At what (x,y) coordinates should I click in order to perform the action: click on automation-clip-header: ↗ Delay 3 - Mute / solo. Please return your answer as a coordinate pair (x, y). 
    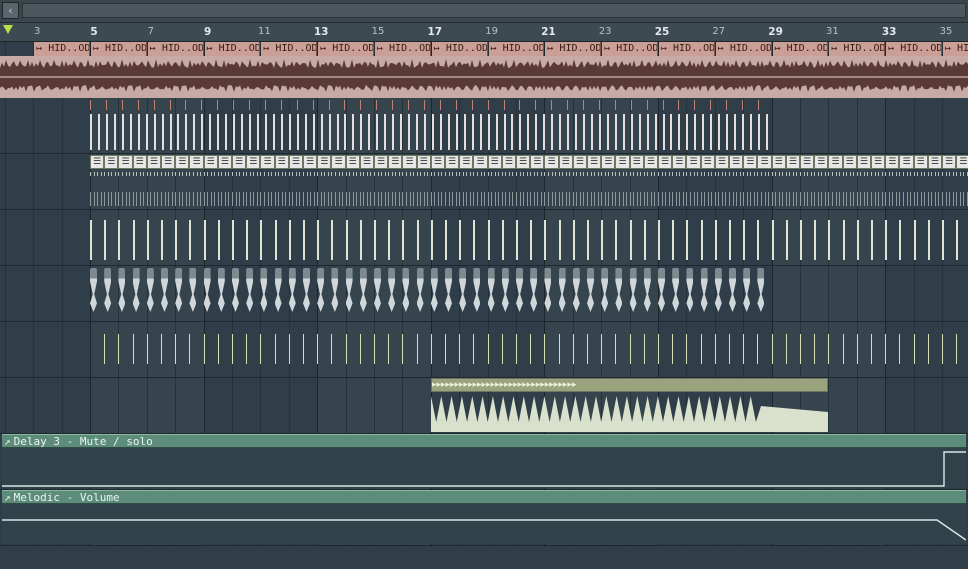
    Looking at the image, I should click on (484, 441).